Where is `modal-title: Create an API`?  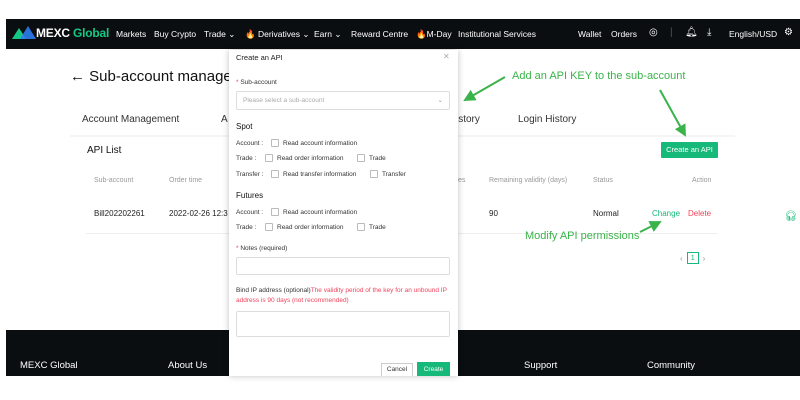 modal-title: Create an API is located at coordinates (259, 57).